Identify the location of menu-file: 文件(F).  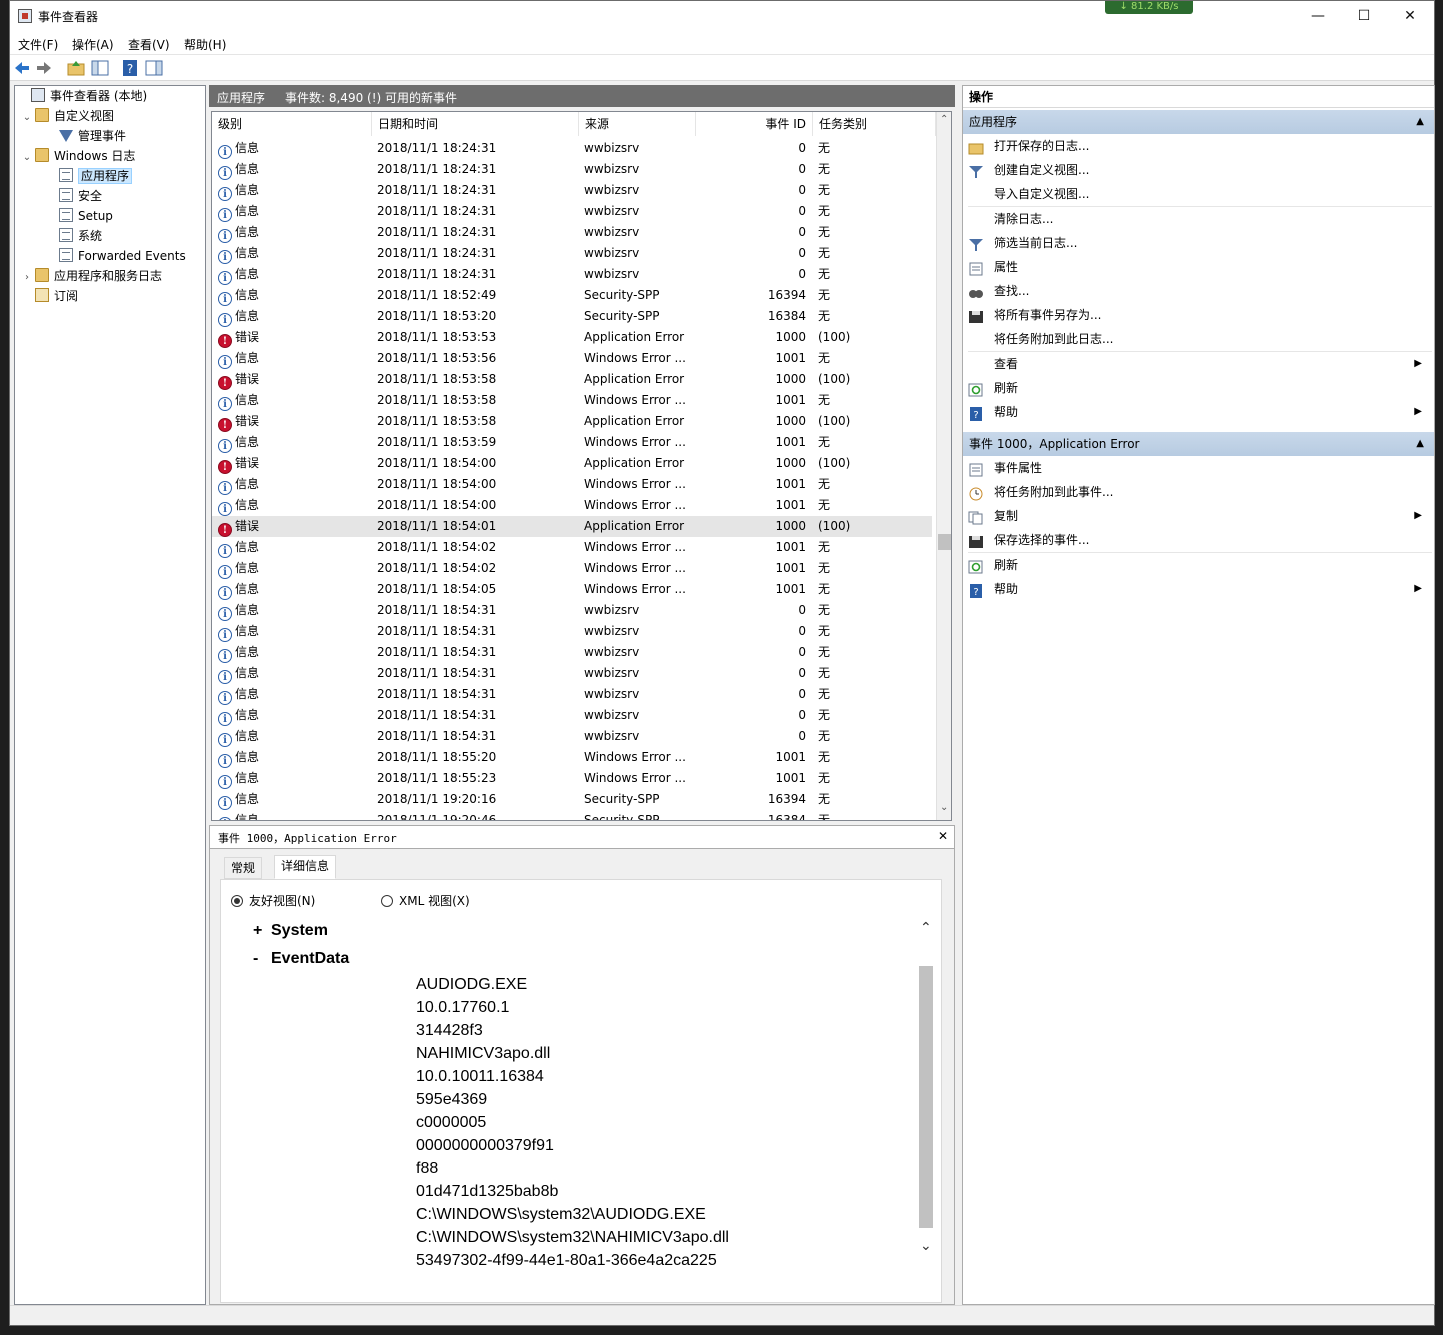
(38, 44).